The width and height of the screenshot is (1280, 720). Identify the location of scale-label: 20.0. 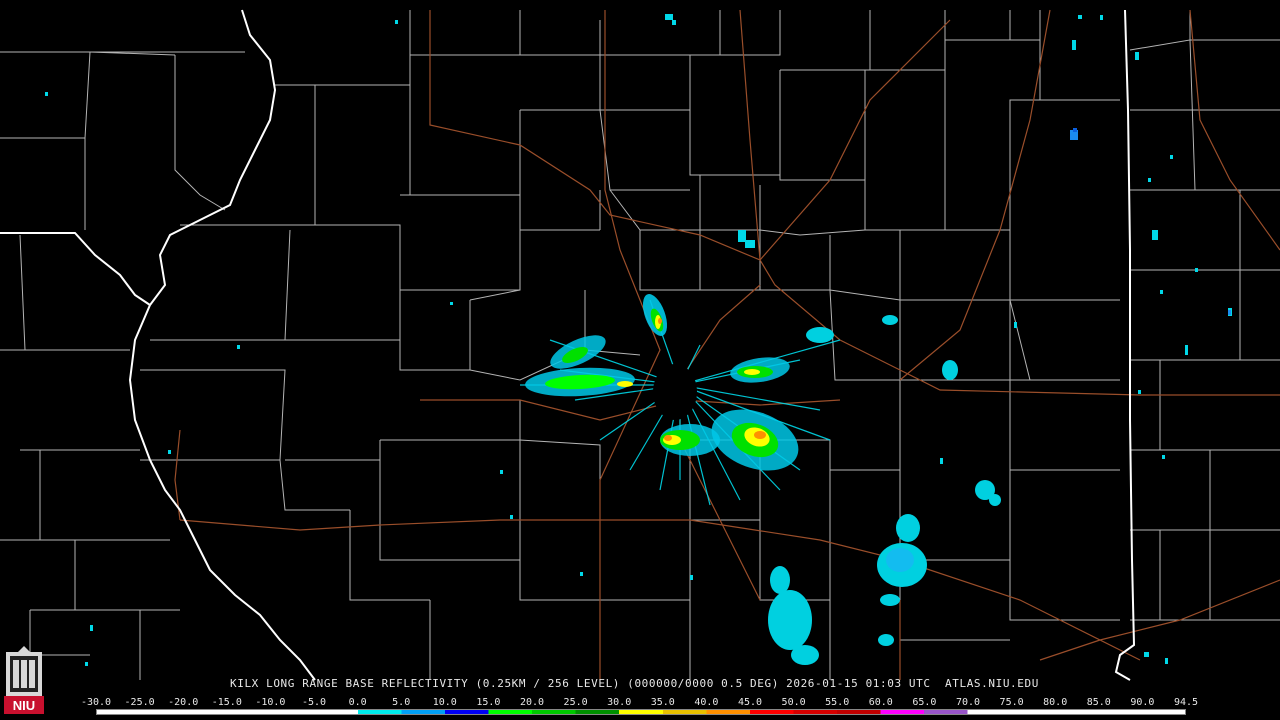
(532, 702).